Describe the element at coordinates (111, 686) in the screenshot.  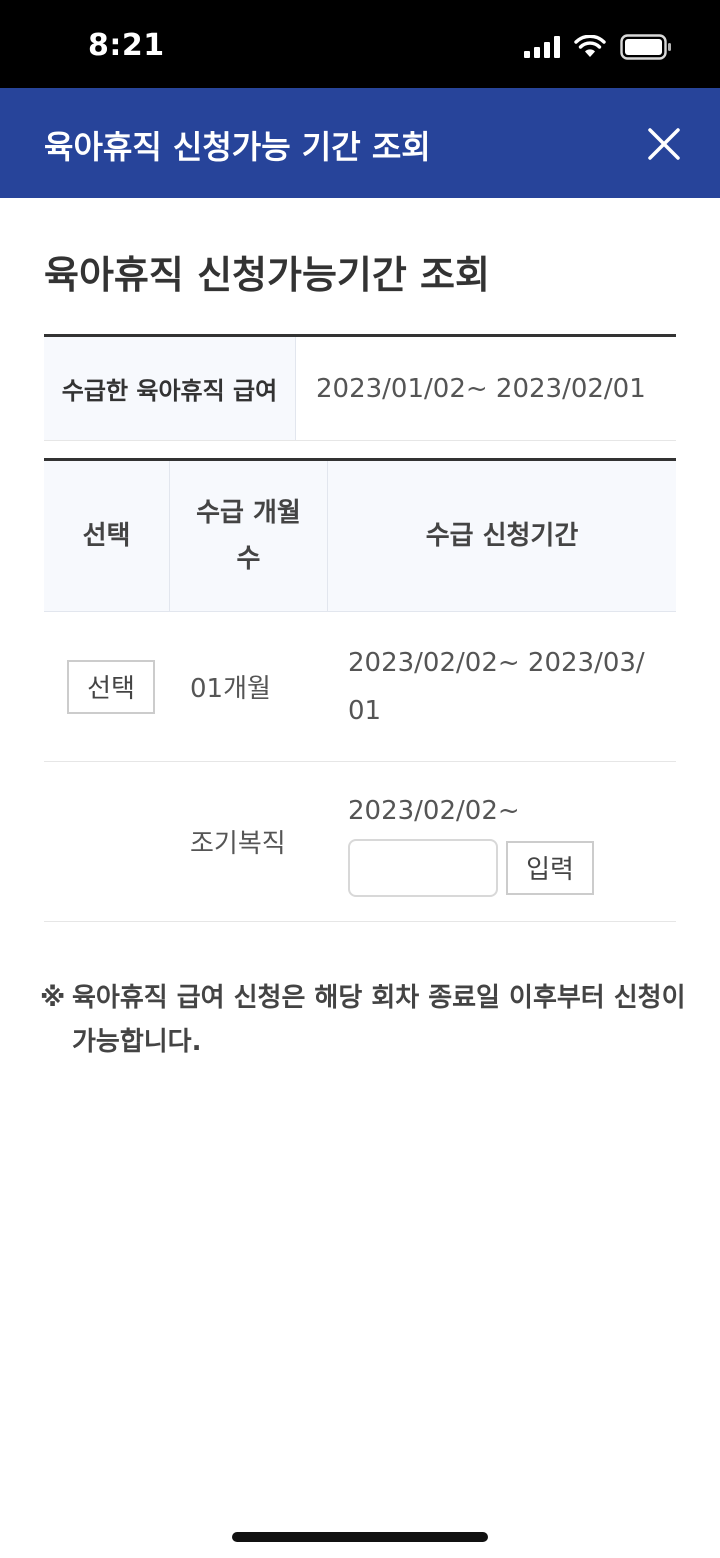
I see `select-button: 선택` at that location.